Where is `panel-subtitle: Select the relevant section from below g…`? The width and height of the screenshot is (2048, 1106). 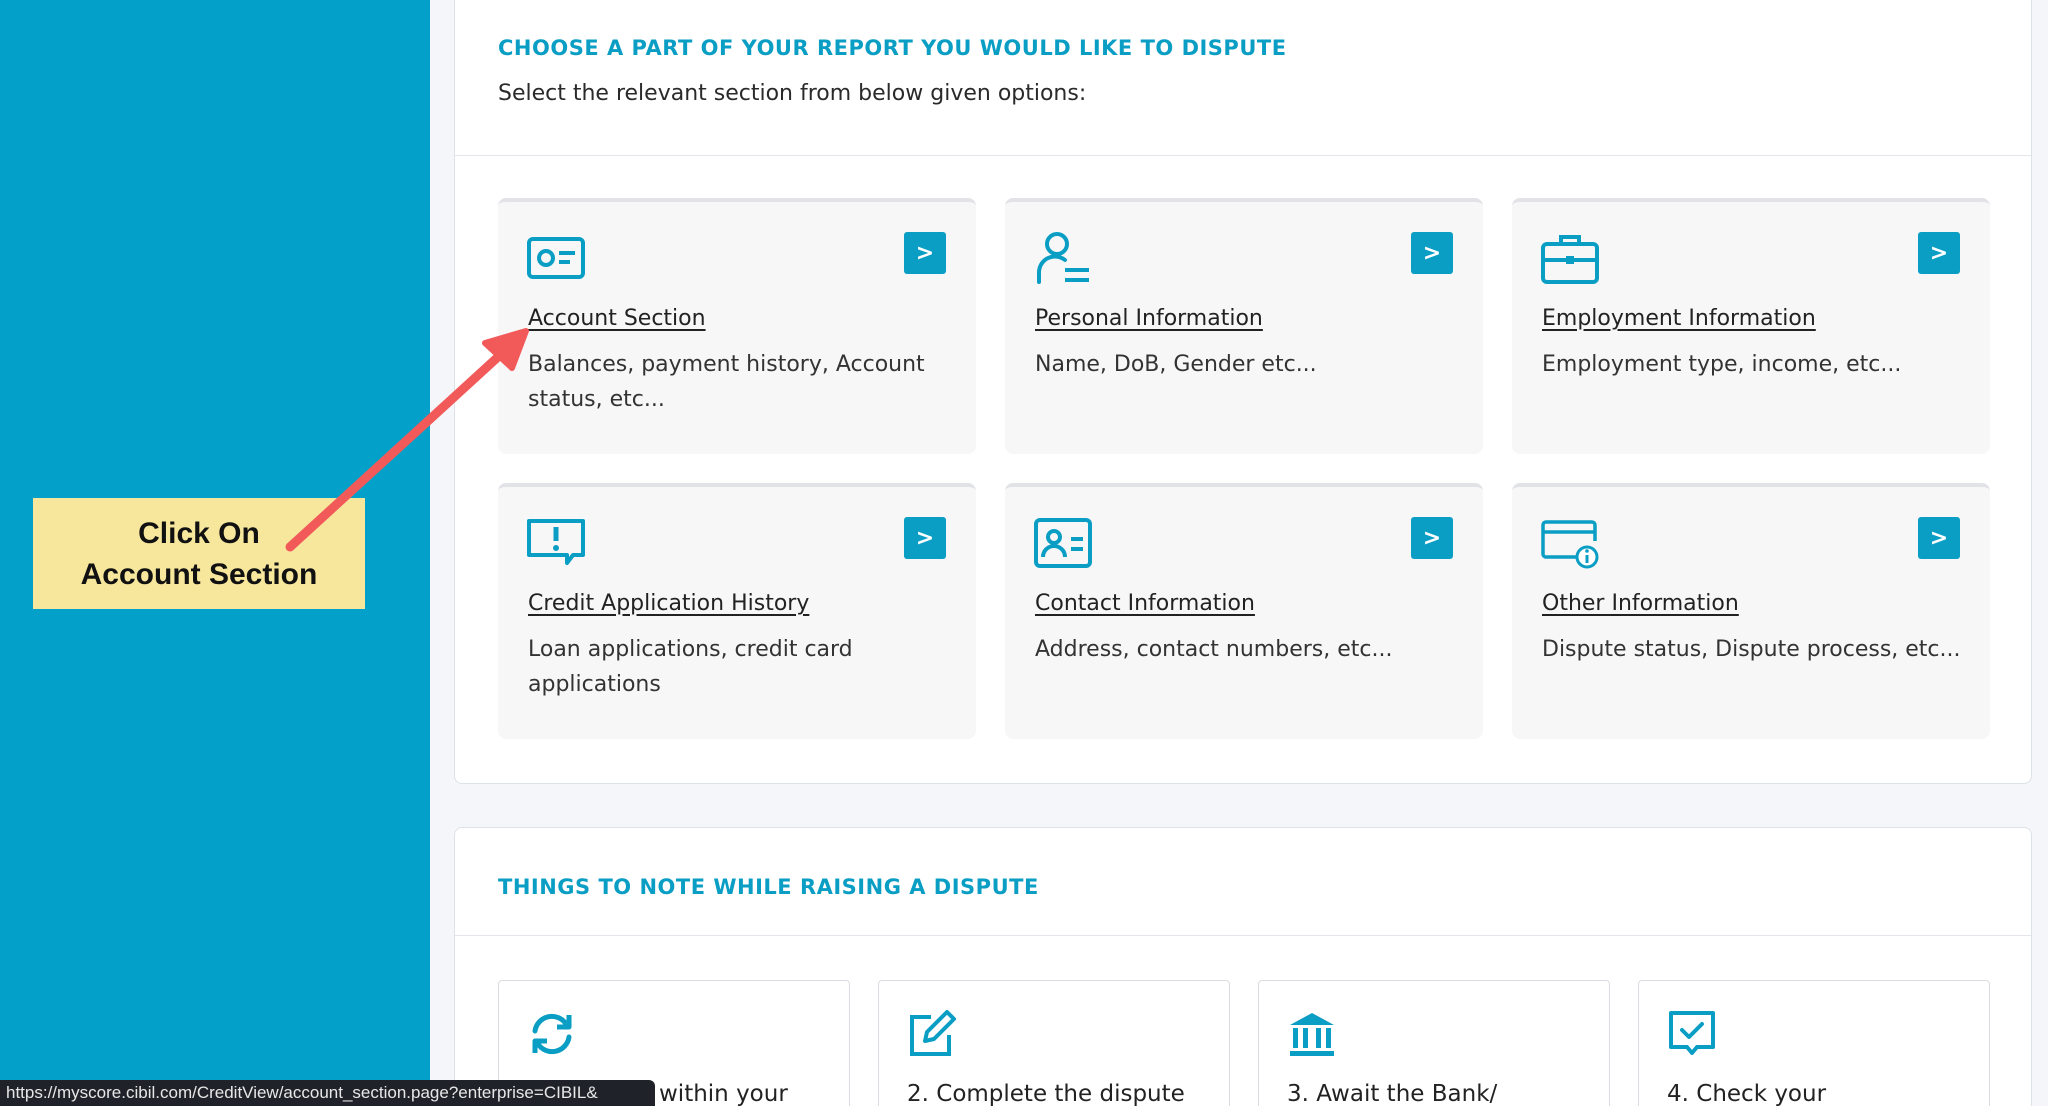
panel-subtitle: Select the relevant section from below g… is located at coordinates (792, 93).